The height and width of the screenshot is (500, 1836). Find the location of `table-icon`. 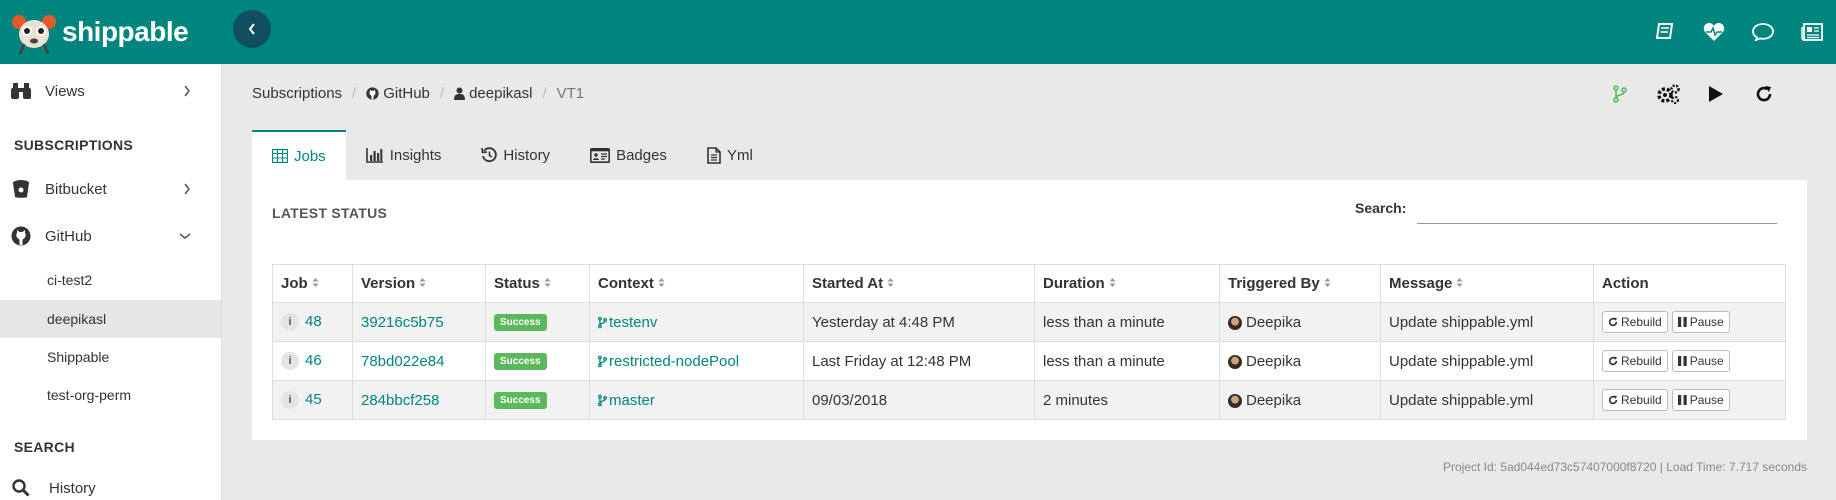

table-icon is located at coordinates (280, 156).